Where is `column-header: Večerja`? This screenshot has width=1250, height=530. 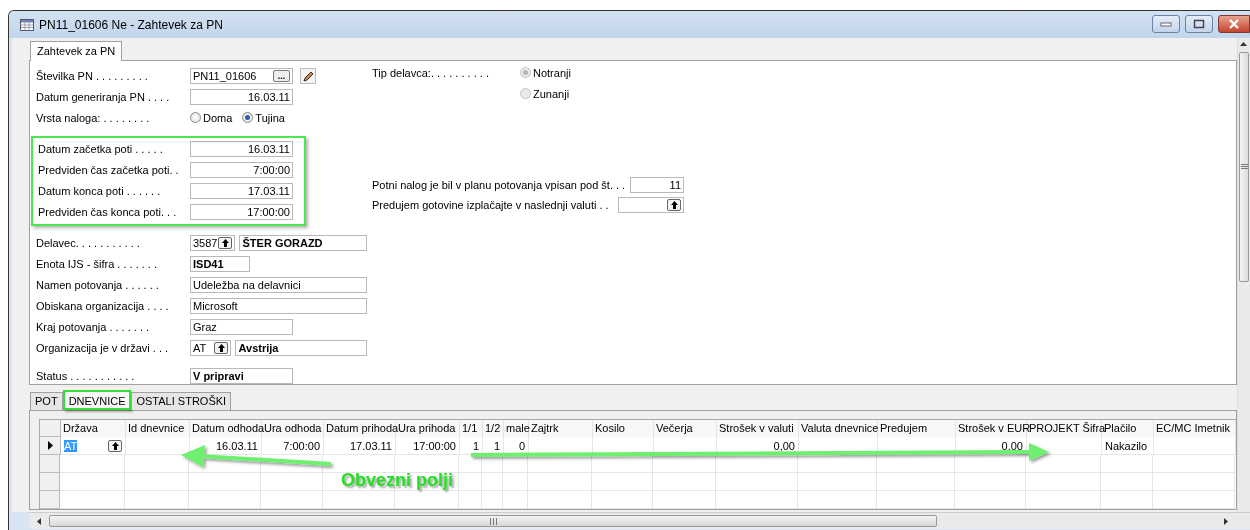
column-header: Večerja is located at coordinates (685, 428).